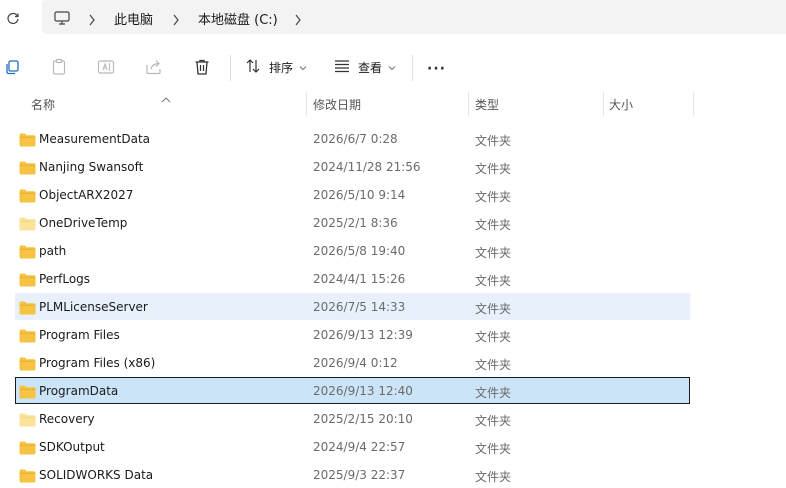  What do you see at coordinates (281, 67) in the screenshot?
I see `sort-label: 排序` at bounding box center [281, 67].